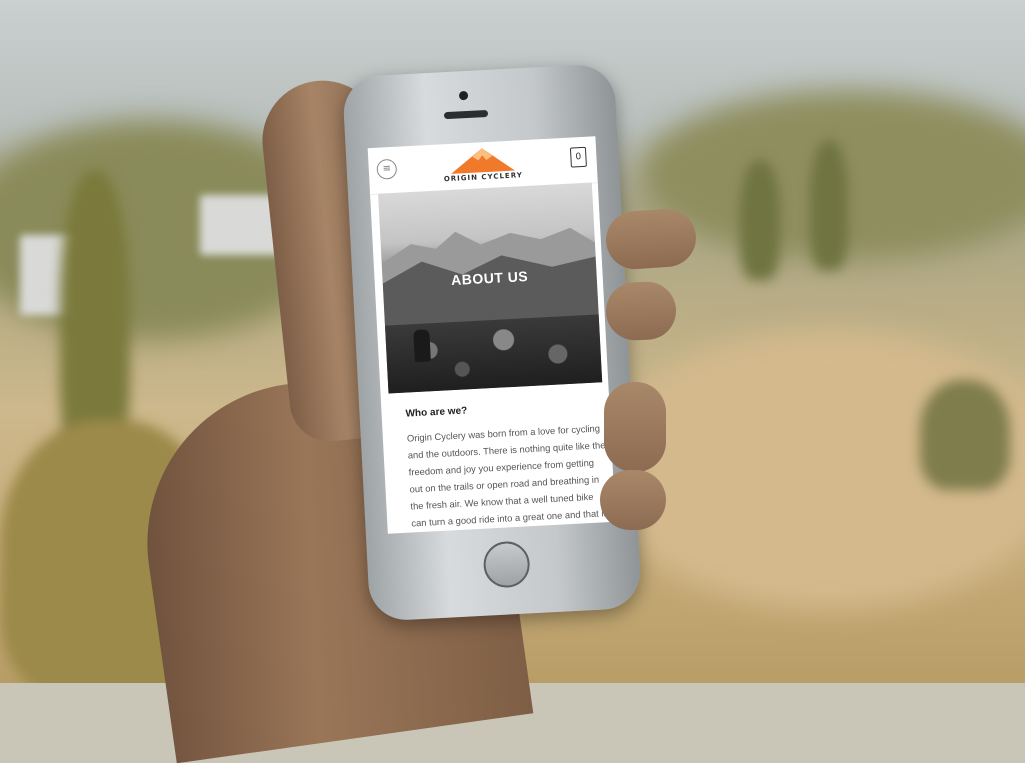  Describe the element at coordinates (466, 114) in the screenshot. I see `earpiece-speaker` at that location.